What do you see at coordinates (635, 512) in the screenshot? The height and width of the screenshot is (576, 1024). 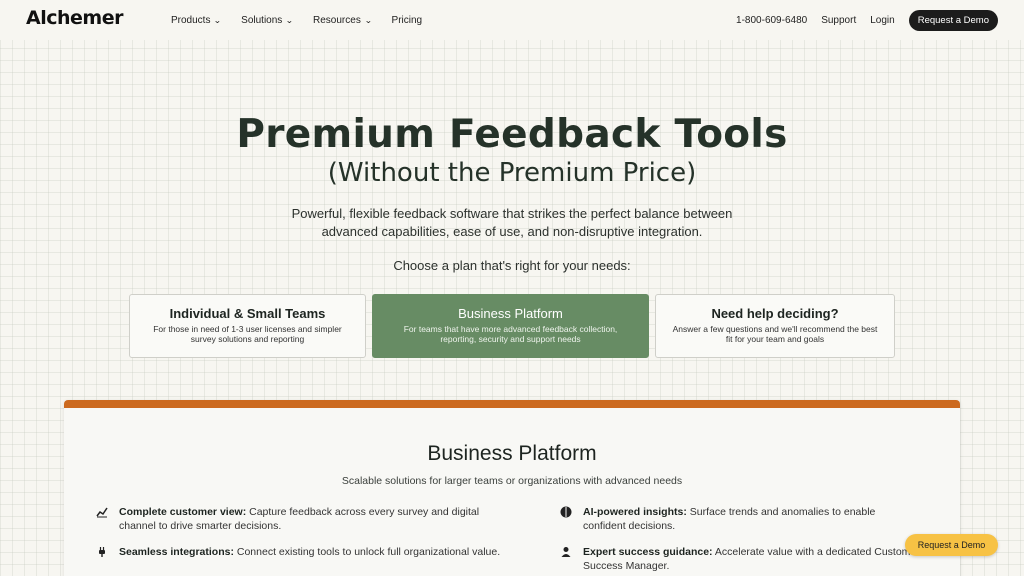 I see `feature-title: AI-powered insights:` at bounding box center [635, 512].